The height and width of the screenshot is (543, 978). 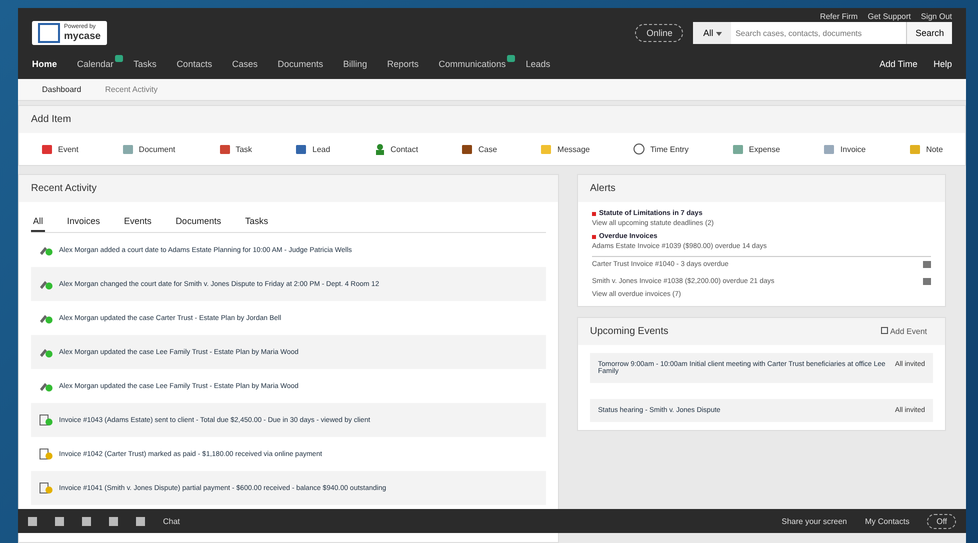 What do you see at coordinates (194, 64) in the screenshot?
I see `nav-item: Contacts` at bounding box center [194, 64].